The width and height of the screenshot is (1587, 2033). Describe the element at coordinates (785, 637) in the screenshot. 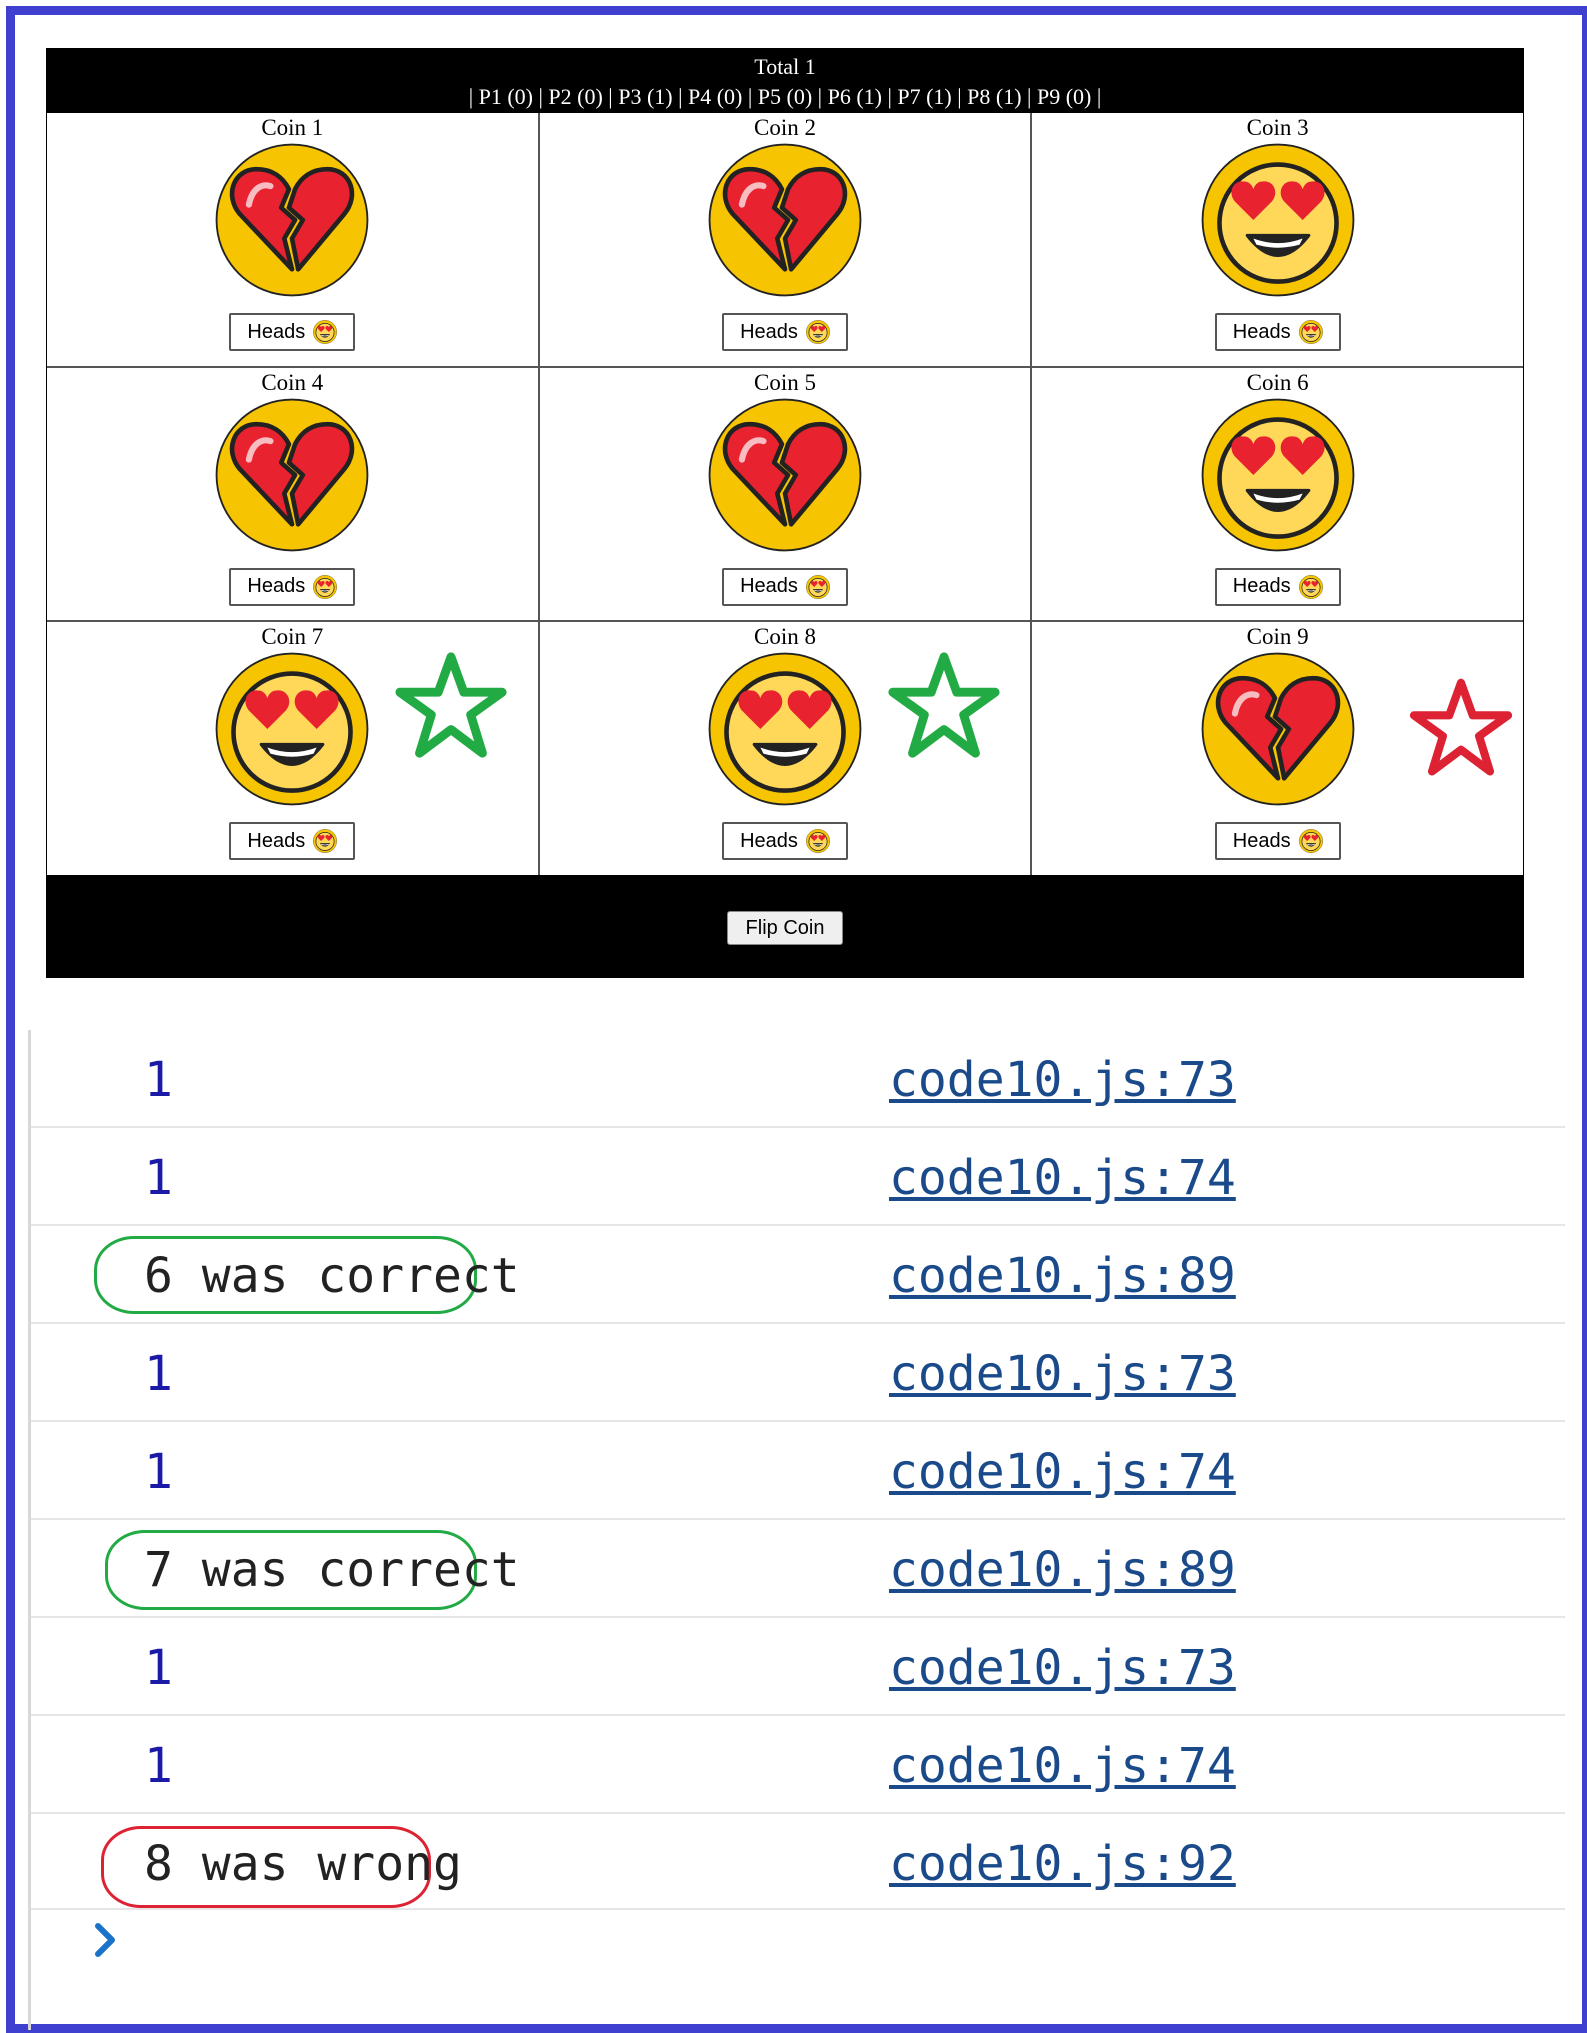

I see `coin-label: Coin 8` at that location.